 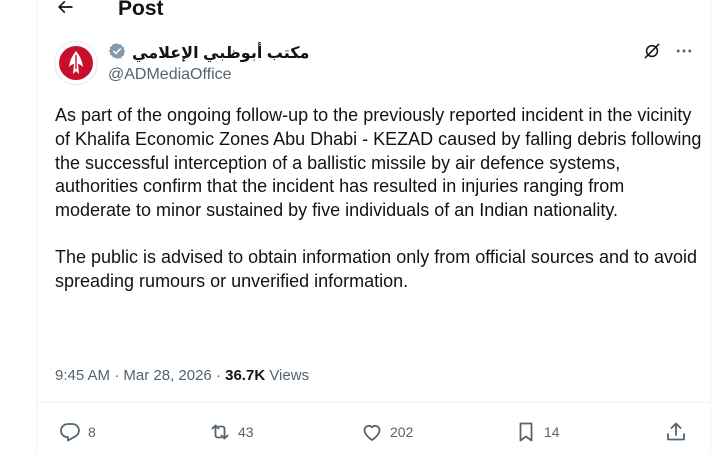 I want to click on avatar, so click(x=76, y=63).